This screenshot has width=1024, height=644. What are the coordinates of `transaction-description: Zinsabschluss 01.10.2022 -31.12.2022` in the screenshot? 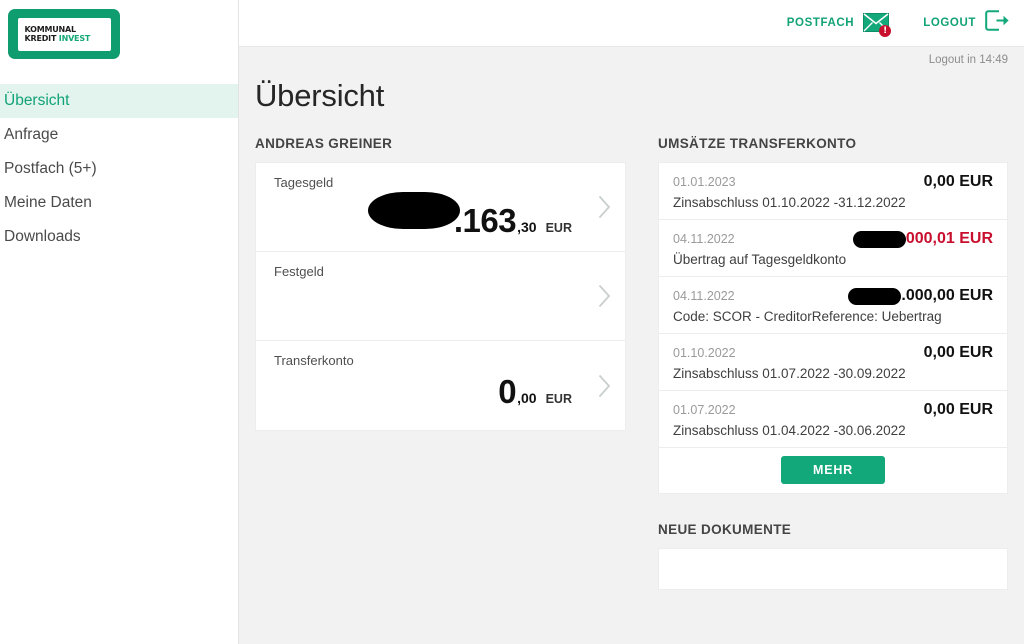 It's located at (789, 202).